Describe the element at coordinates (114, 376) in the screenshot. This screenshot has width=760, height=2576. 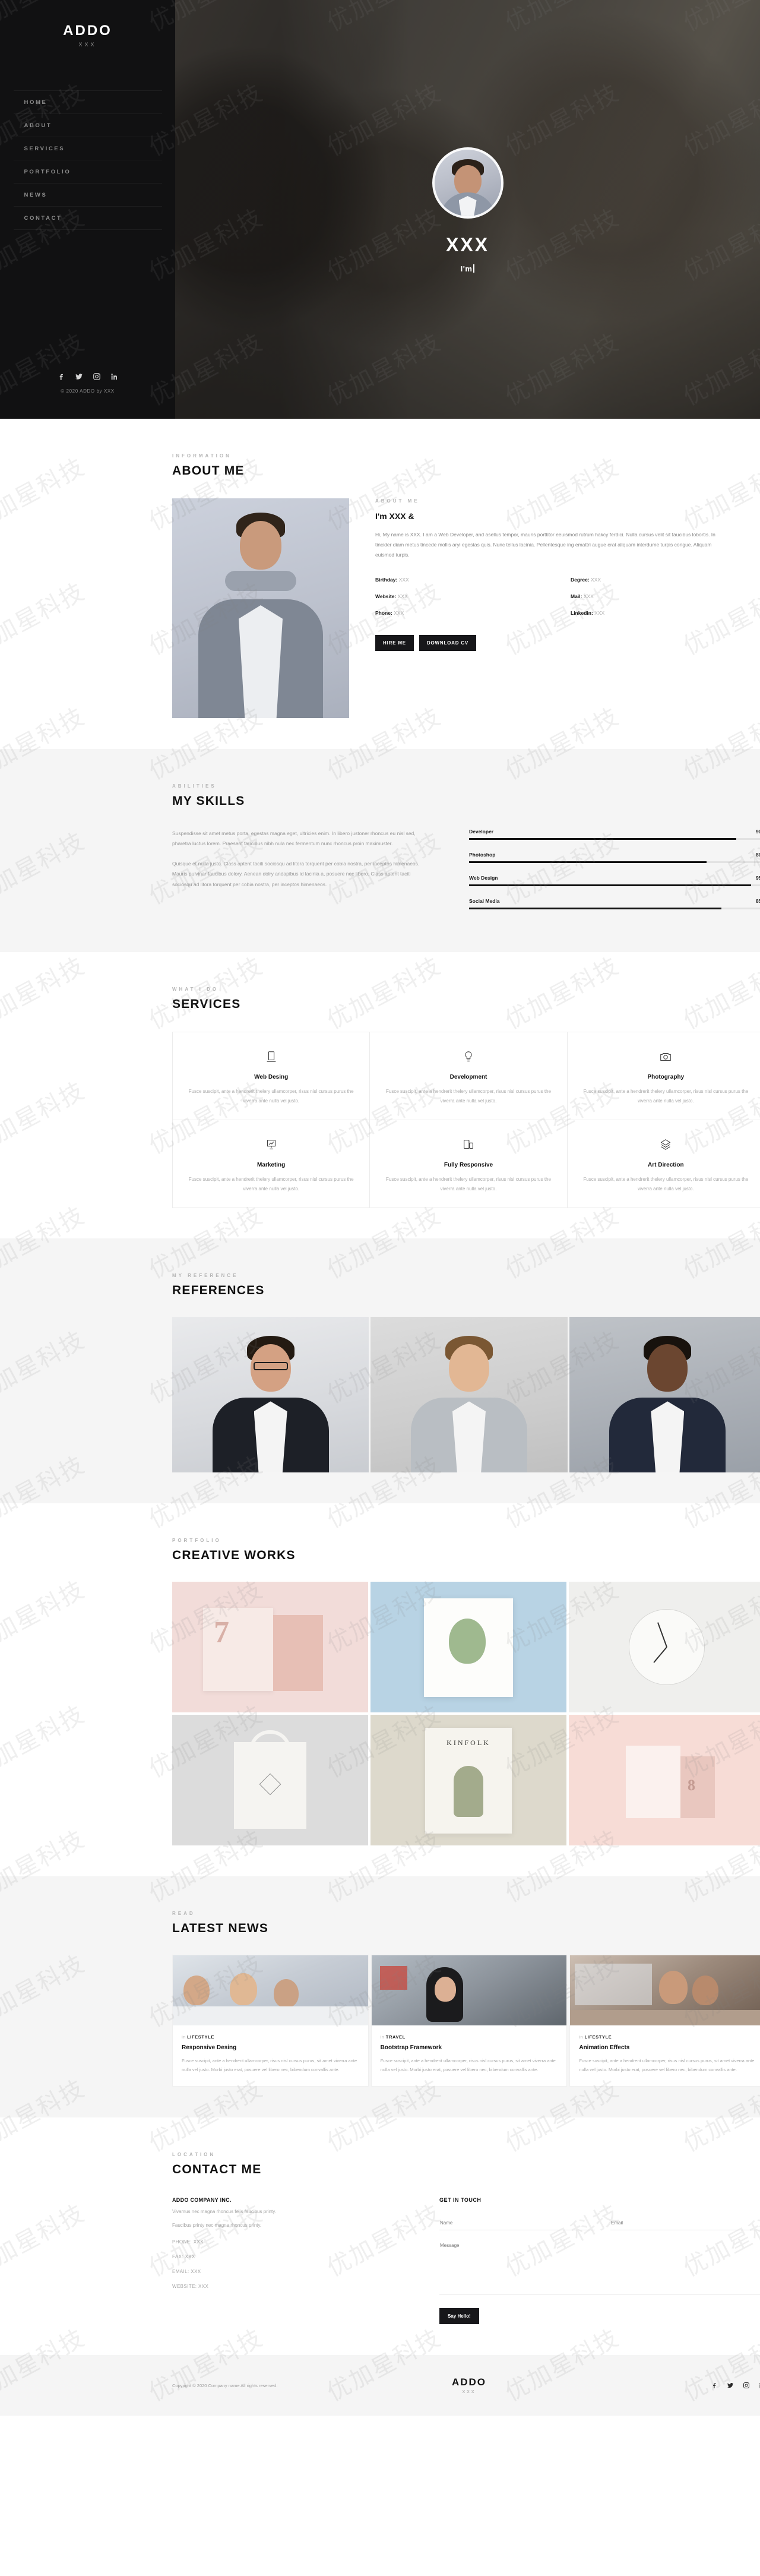
I see `linkedin-icon` at that location.